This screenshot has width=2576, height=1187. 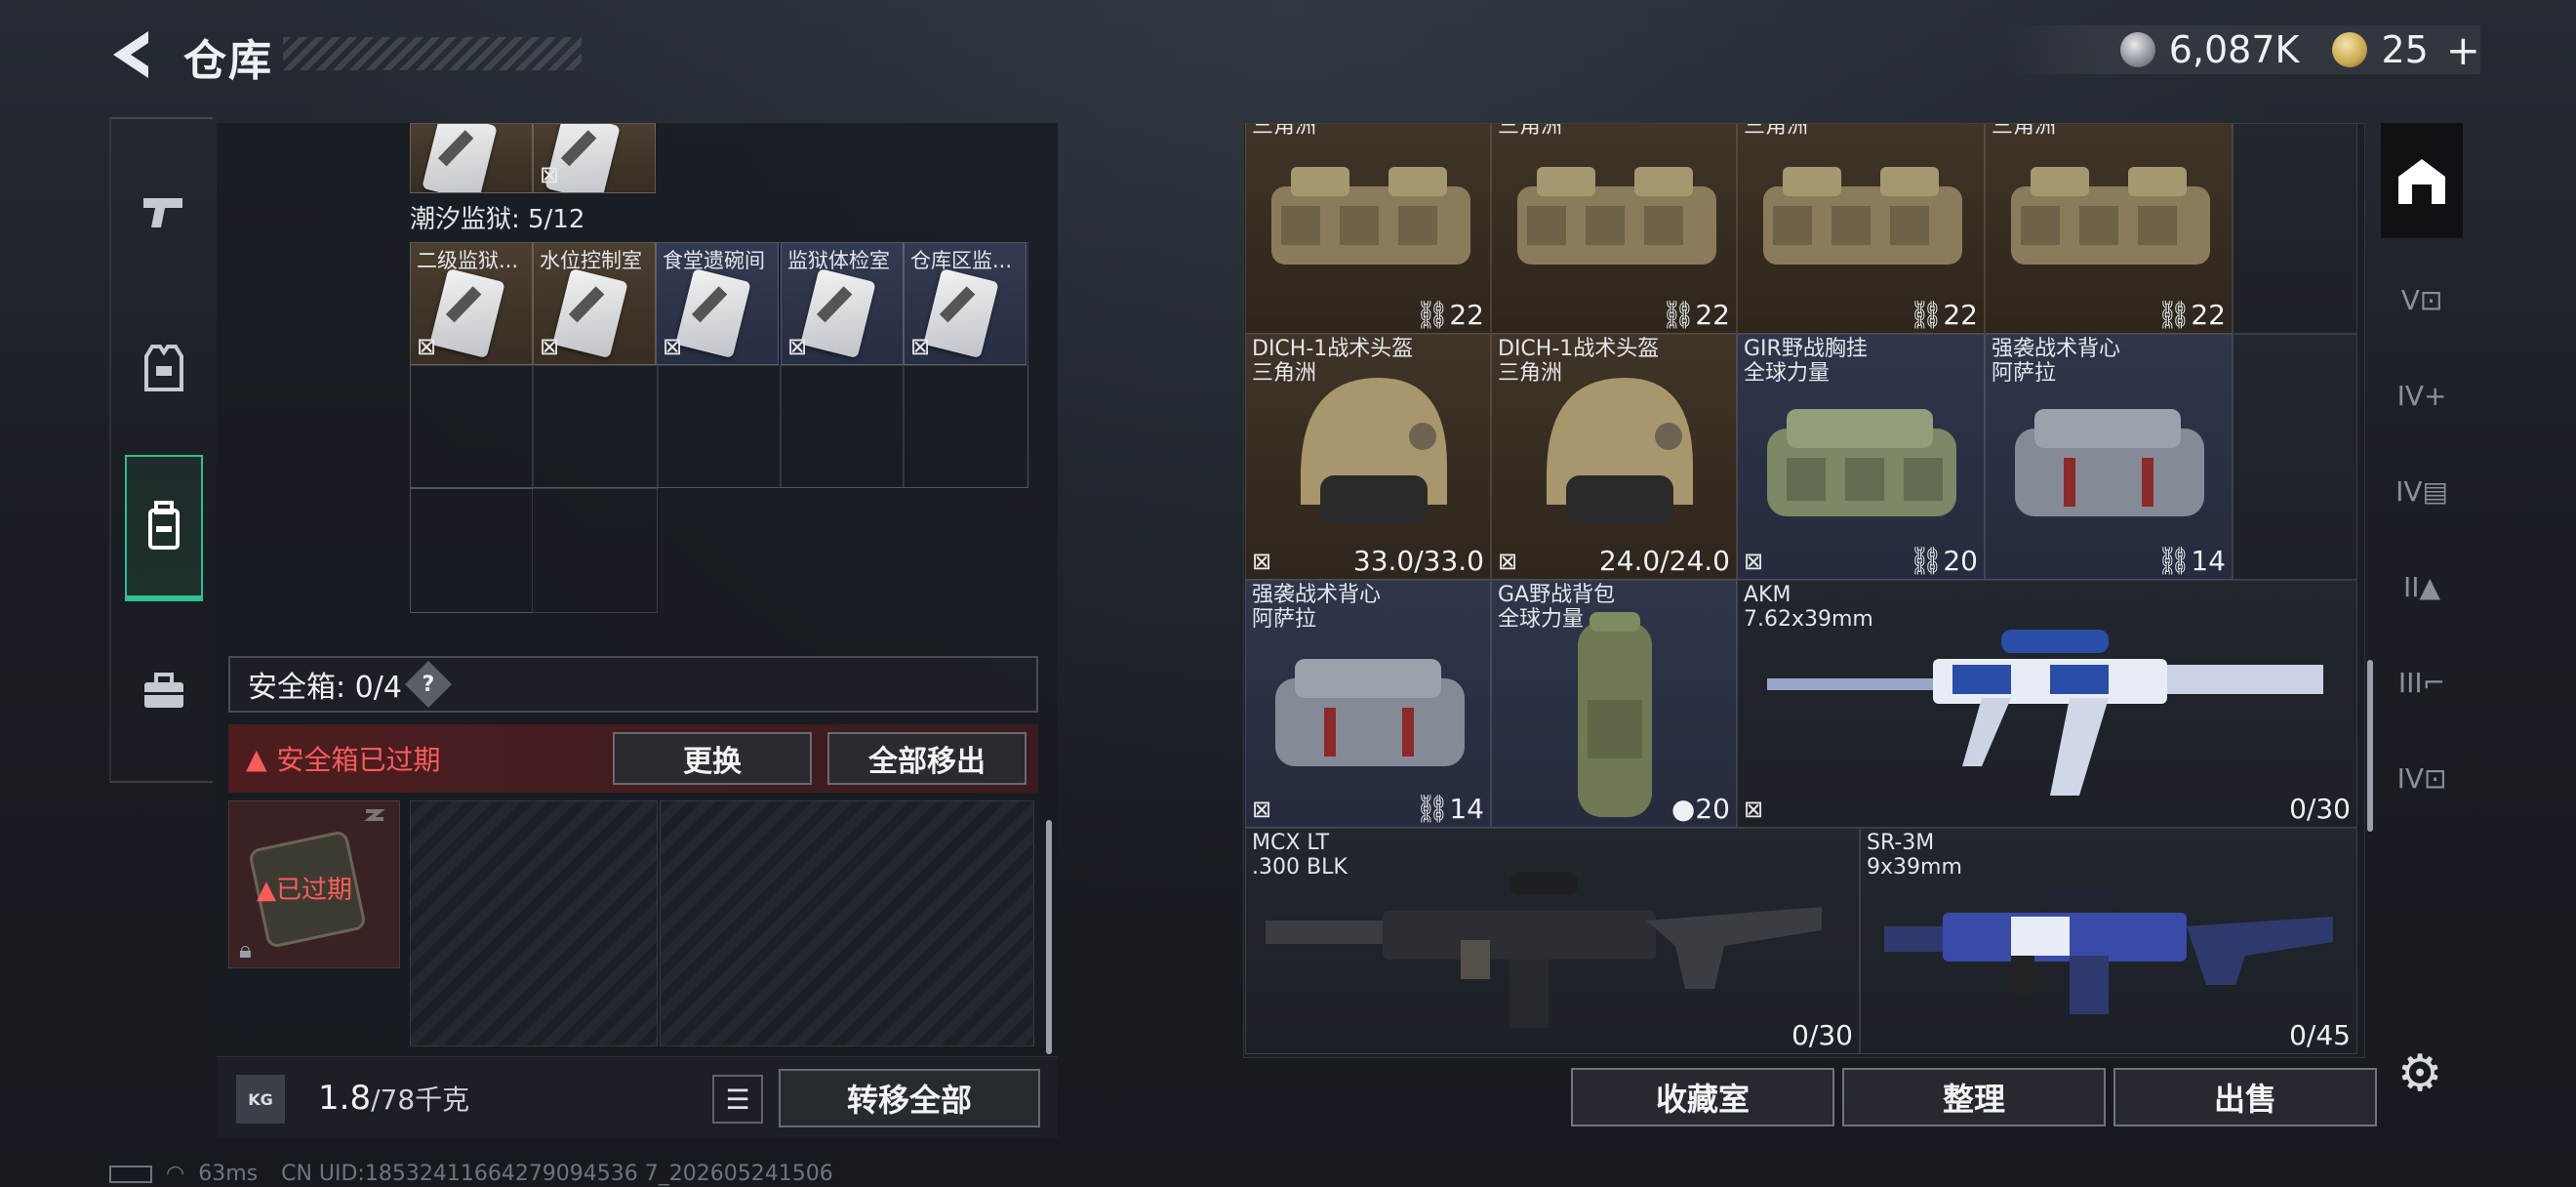 I want to click on gear-icon: ⚙, so click(x=2419, y=1073).